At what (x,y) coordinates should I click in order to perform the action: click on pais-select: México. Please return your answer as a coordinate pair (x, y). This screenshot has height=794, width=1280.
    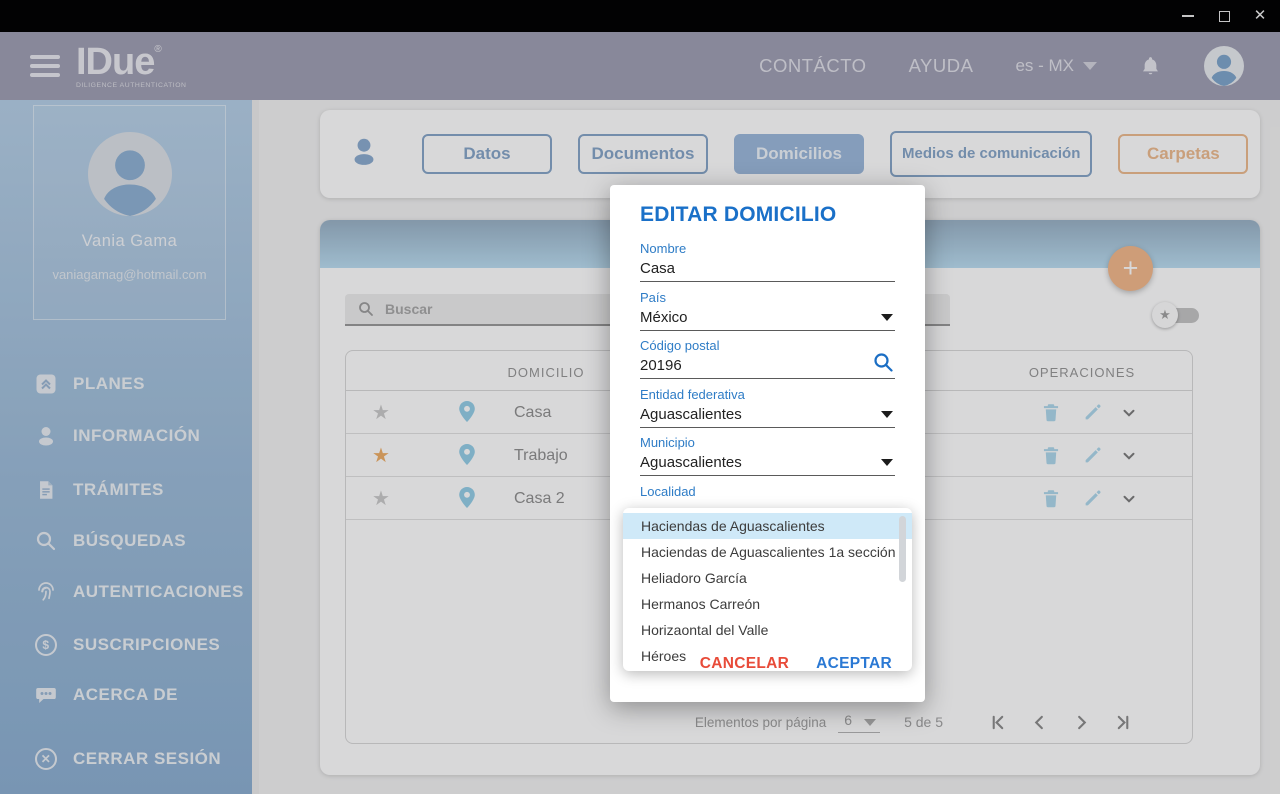
    Looking at the image, I should click on (664, 317).